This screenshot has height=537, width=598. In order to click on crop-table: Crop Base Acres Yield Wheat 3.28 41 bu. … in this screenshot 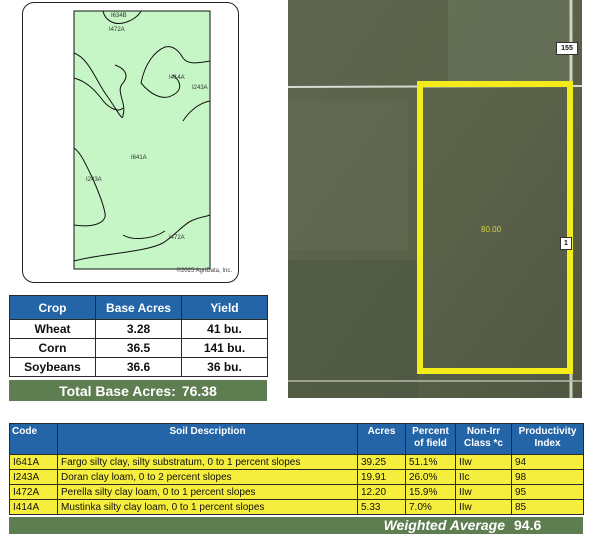, I will do `click(138, 336)`.